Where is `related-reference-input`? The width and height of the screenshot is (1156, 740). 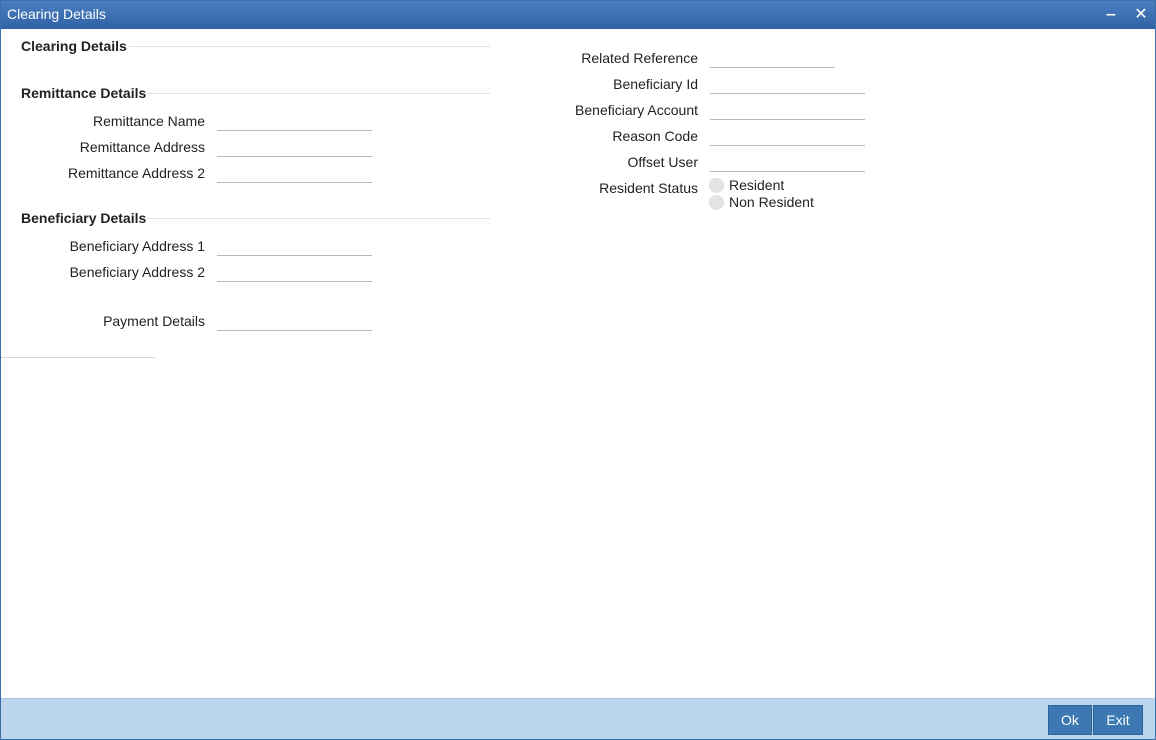
related-reference-input is located at coordinates (772, 57).